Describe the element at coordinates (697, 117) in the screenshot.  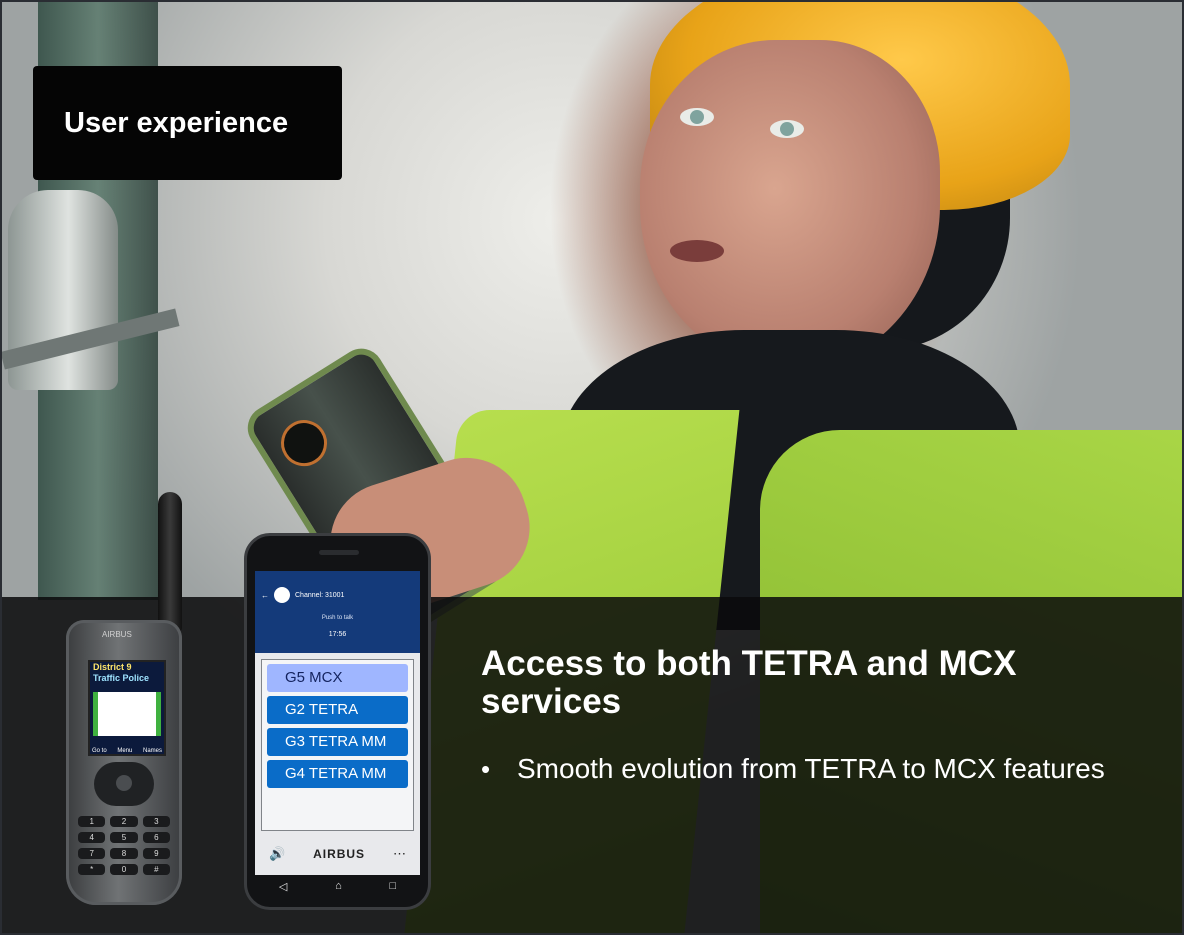
I see `worker-eye-left` at that location.